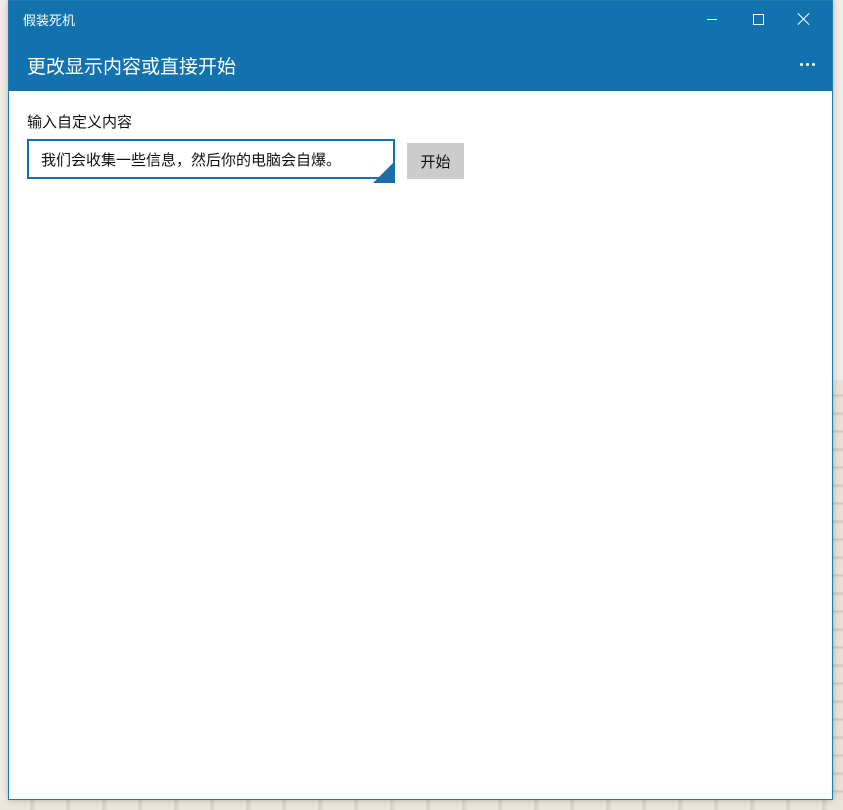 This screenshot has height=810, width=843. I want to click on maximize-icon, so click(758, 19).